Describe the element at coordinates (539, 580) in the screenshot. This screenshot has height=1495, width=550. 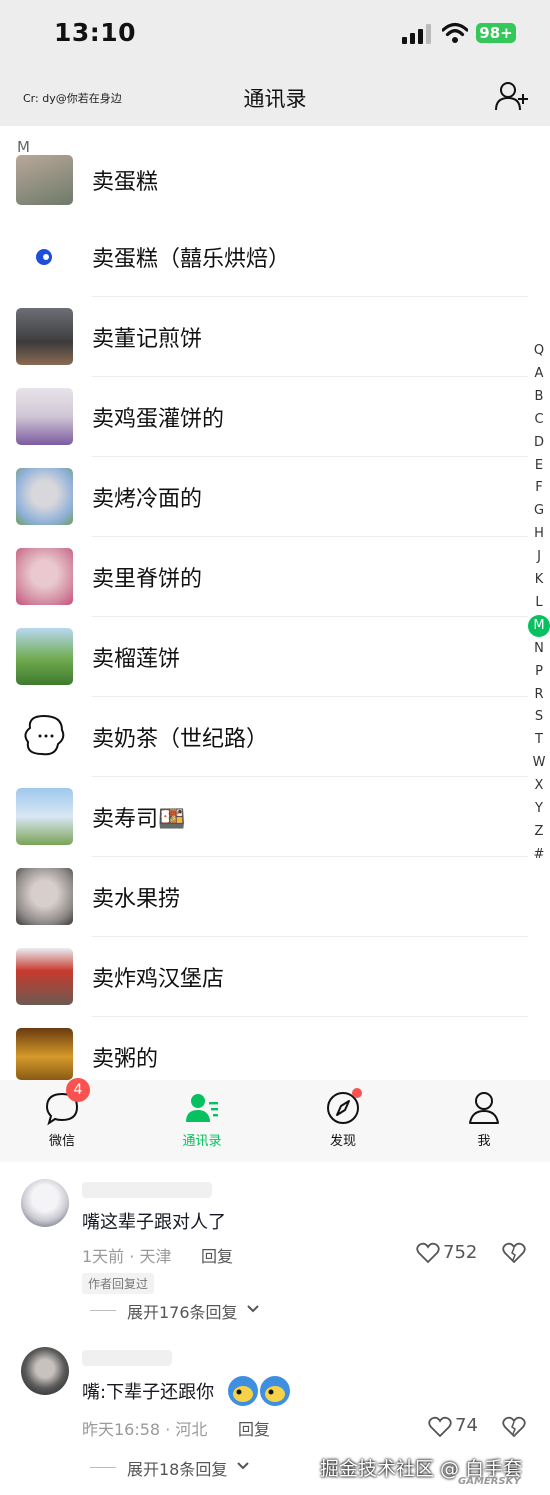
I see `alphabet-index-item: K` at that location.